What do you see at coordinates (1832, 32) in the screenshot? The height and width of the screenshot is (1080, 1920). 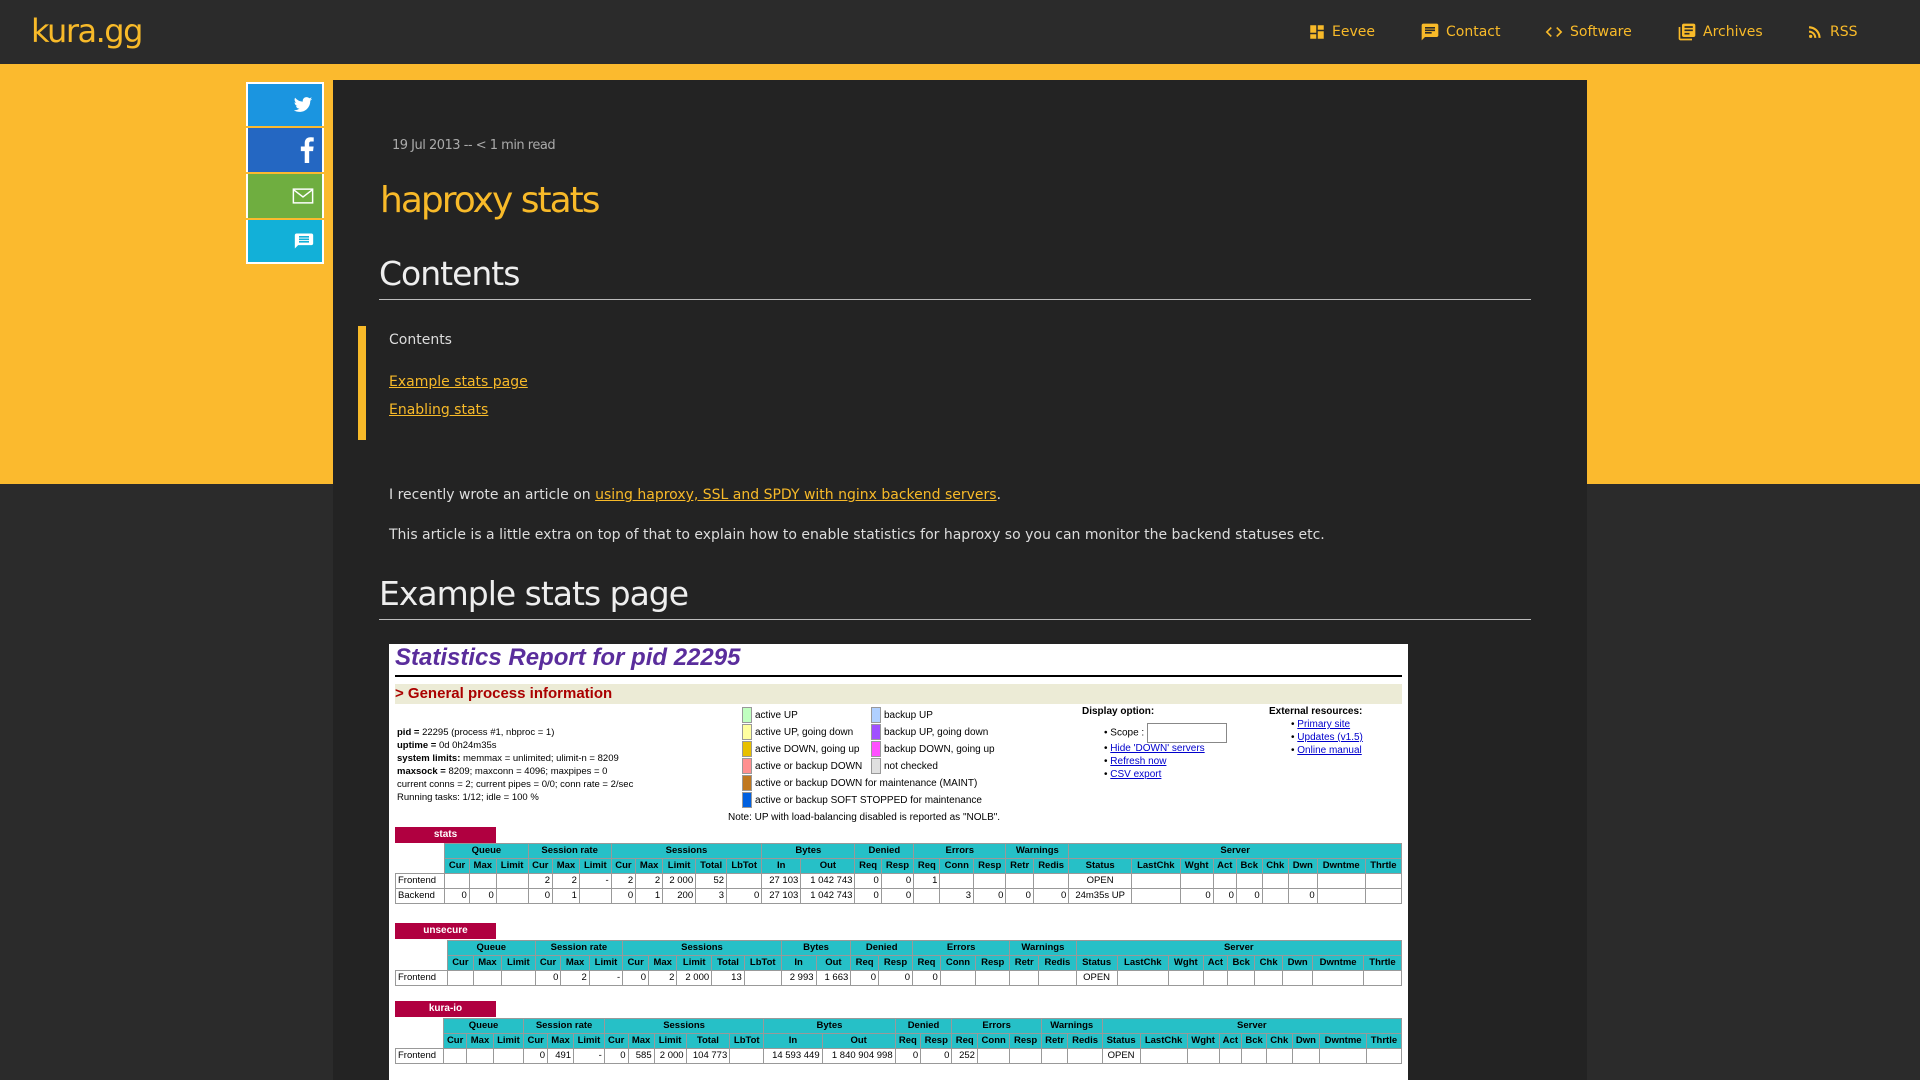 I see `nav-item-rss: RSS` at bounding box center [1832, 32].